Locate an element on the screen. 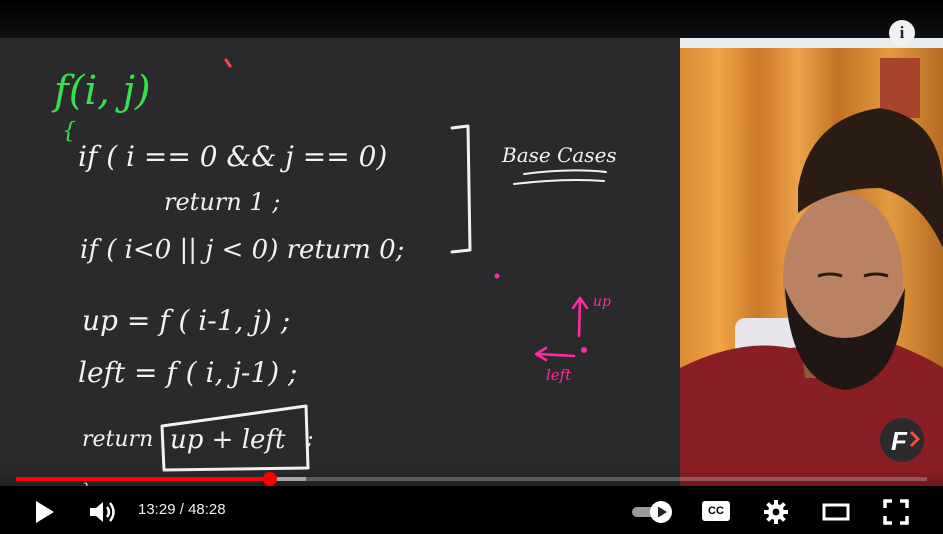  line-return: return is located at coordinates (117, 439).